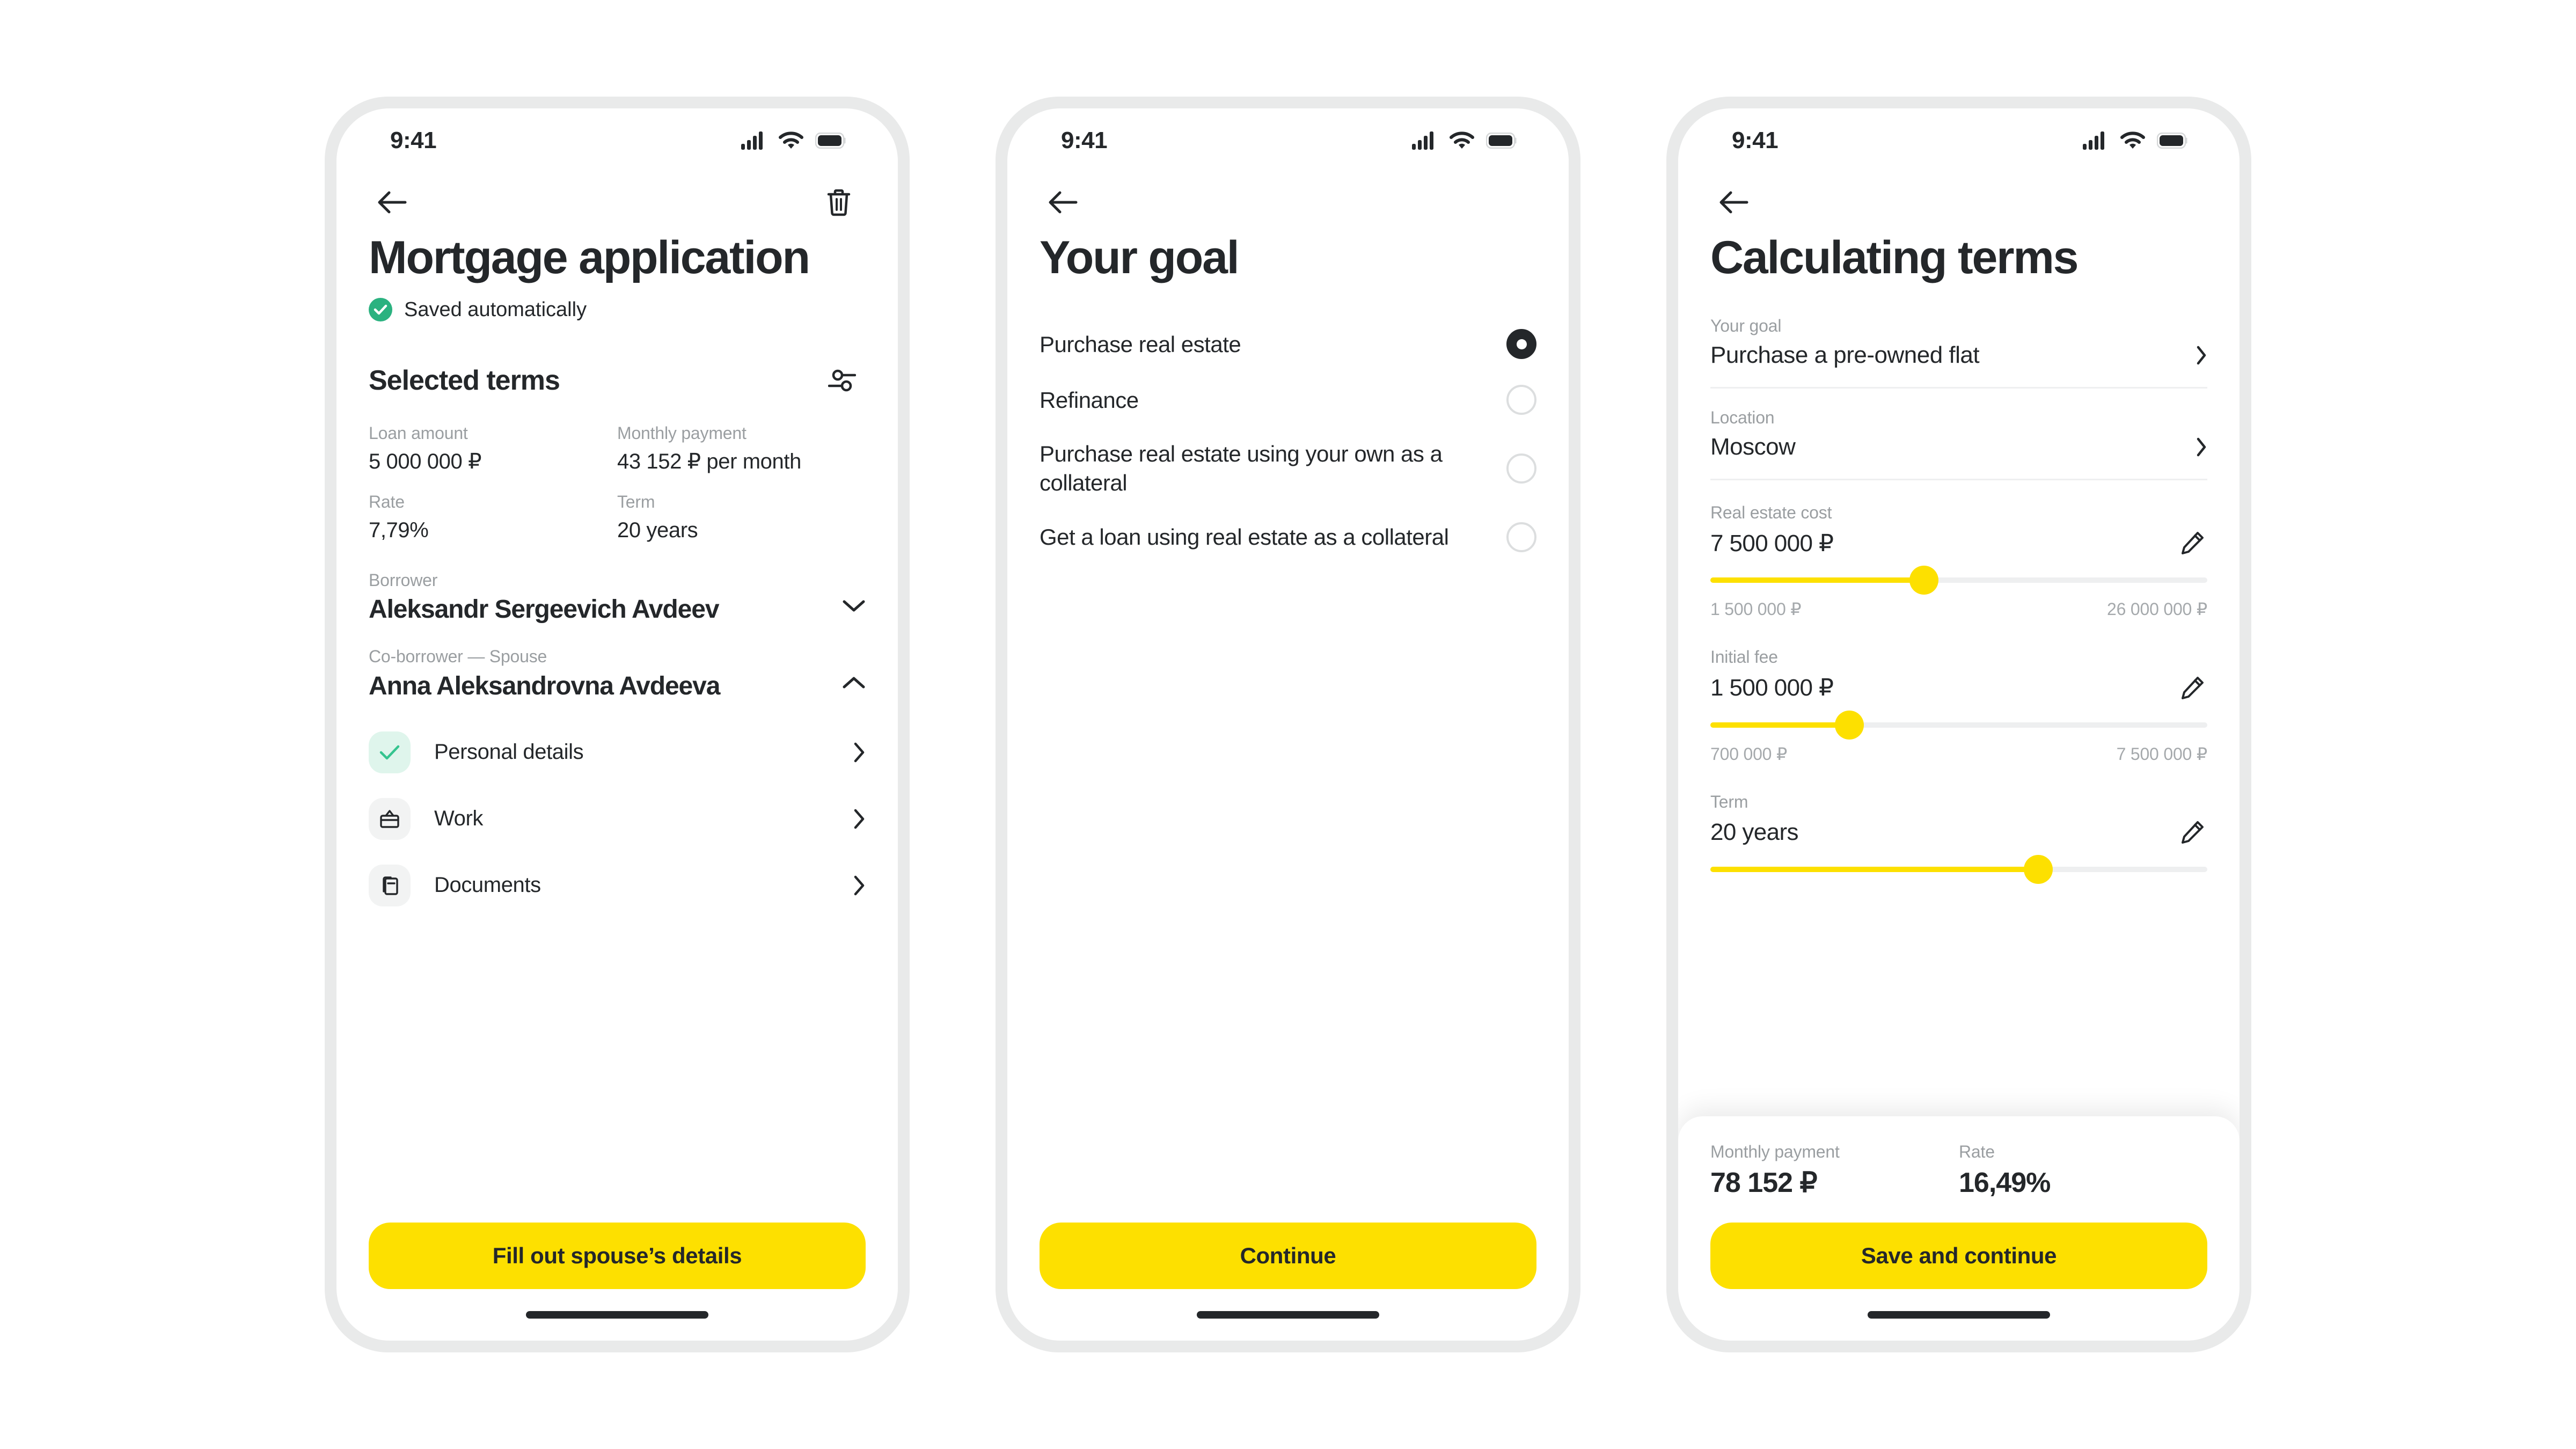 Image resolution: width=2576 pixels, height=1449 pixels. What do you see at coordinates (2192, 688) in the screenshot?
I see `edit-initial-fee-button` at bounding box center [2192, 688].